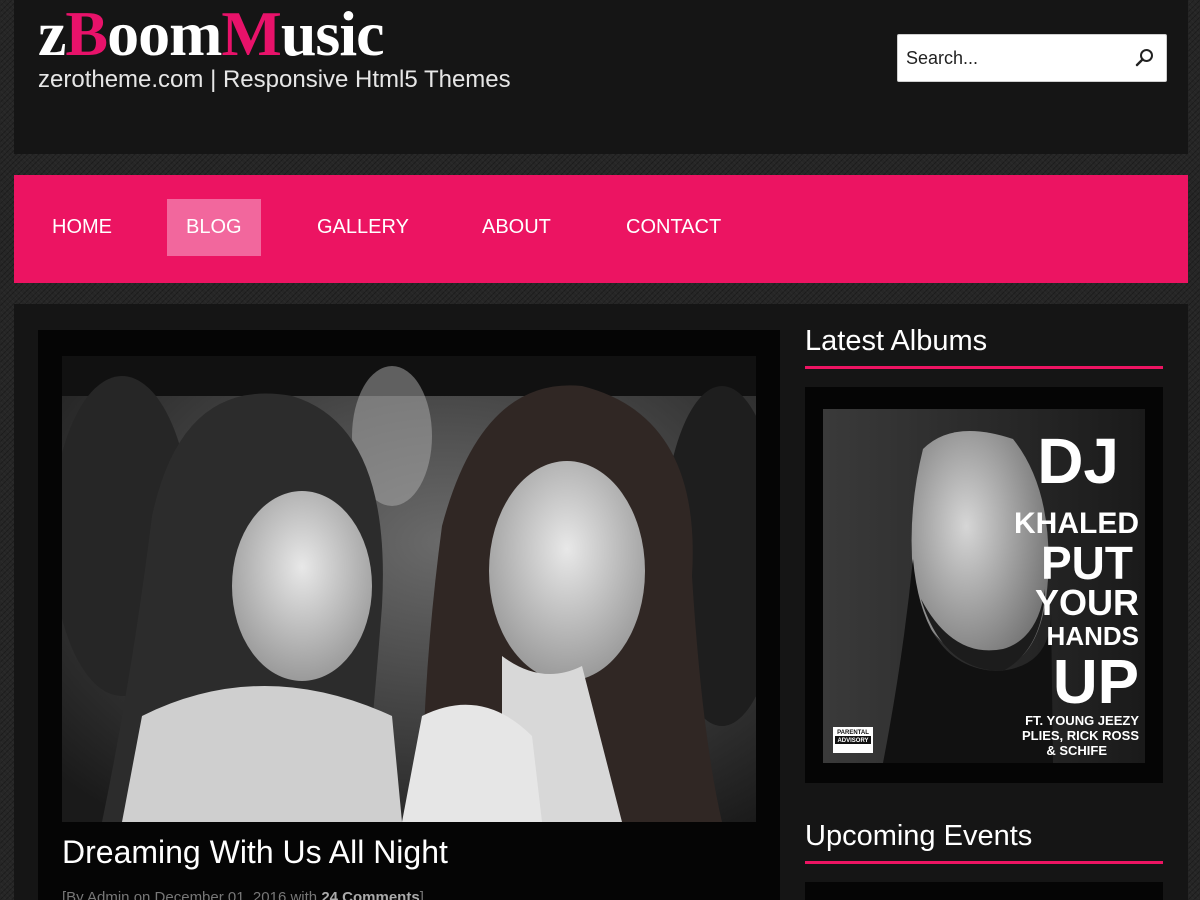 Image resolution: width=1200 pixels, height=900 pixels. I want to click on latest-albums-title: Latest Albums, so click(984, 345).